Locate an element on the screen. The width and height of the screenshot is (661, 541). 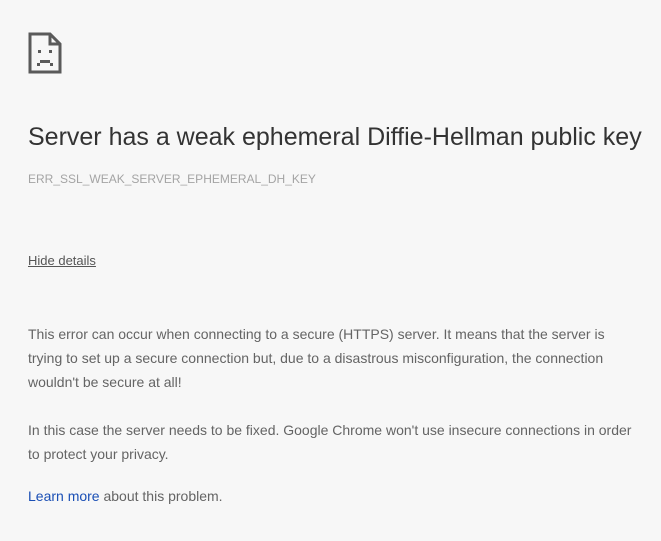
learn-more-line: Learn more about this problem. is located at coordinates (333, 496).